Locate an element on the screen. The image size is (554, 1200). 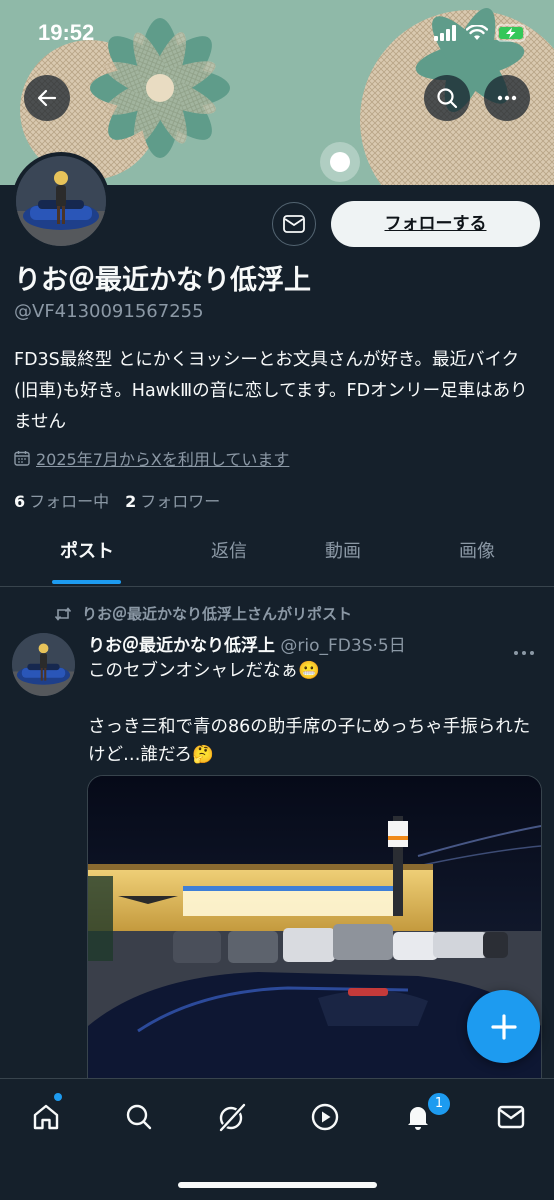
profile-avatar is located at coordinates (61, 201).